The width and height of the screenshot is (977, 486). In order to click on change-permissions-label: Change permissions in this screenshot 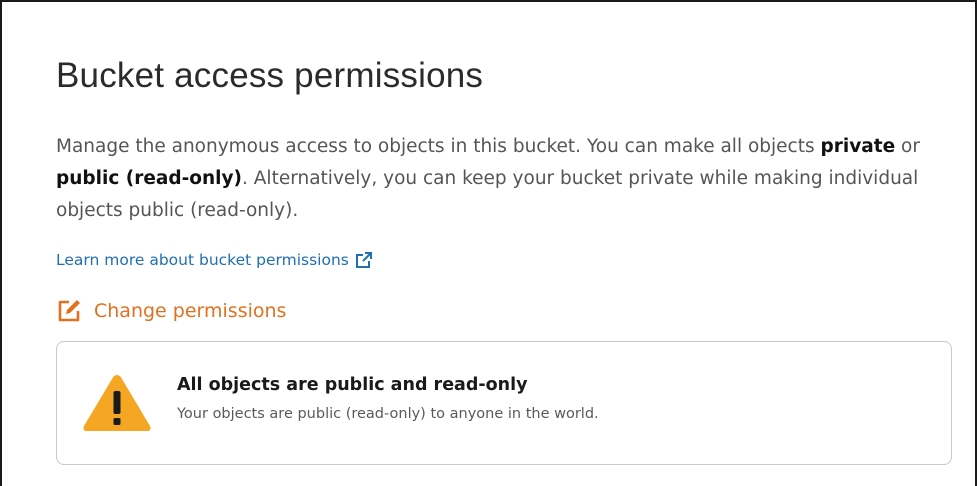, I will do `click(190, 311)`.